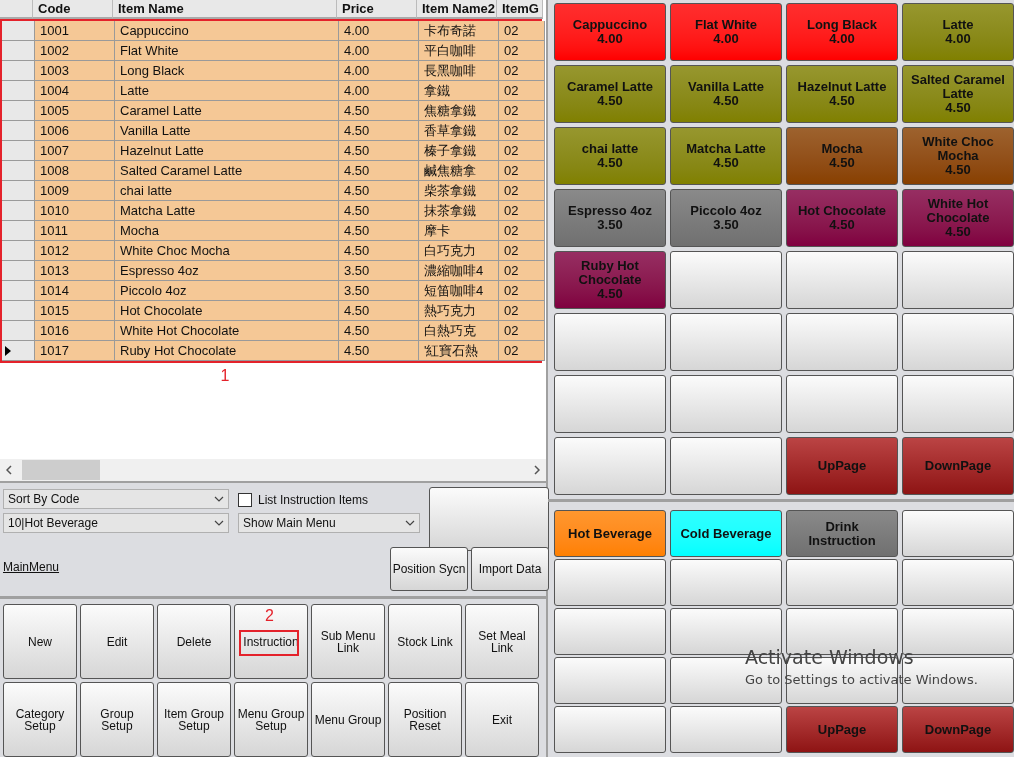 This screenshot has width=1014, height=757. Describe the element at coordinates (227, 71) in the screenshot. I see `table-cell: Long Black` at that location.